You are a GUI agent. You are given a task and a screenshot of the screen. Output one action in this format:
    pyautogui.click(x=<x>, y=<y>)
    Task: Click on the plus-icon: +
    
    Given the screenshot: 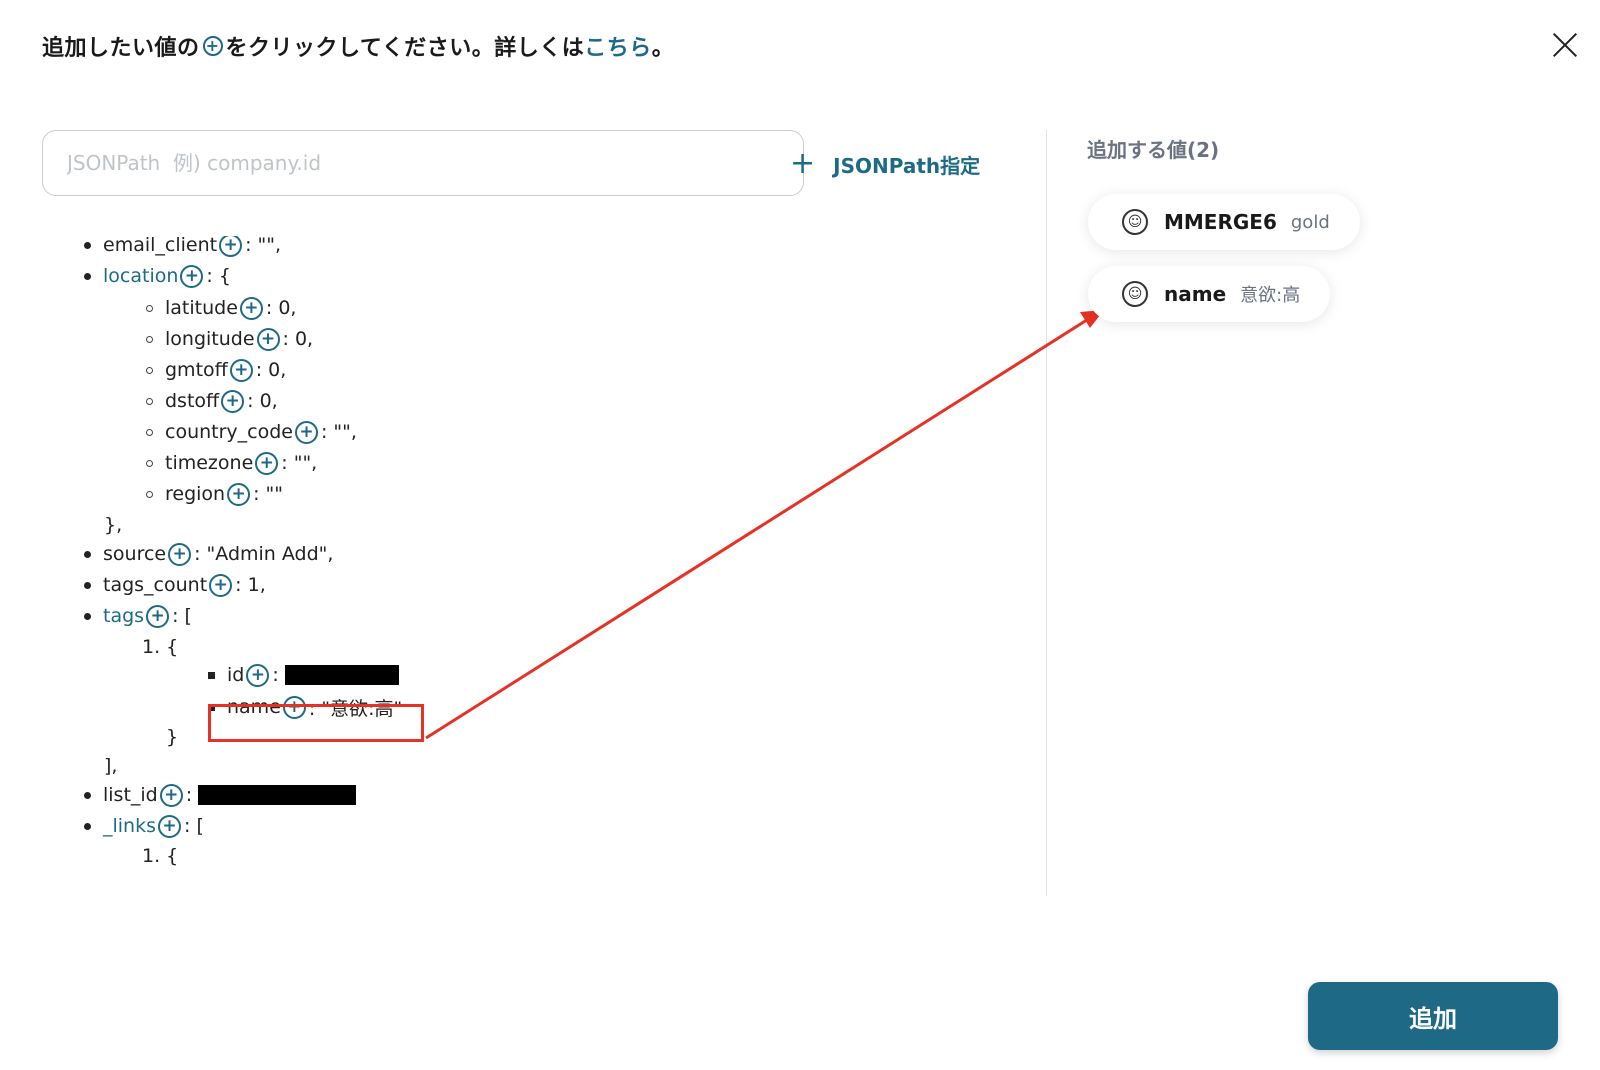 What is the action you would take?
    pyautogui.click(x=803, y=163)
    